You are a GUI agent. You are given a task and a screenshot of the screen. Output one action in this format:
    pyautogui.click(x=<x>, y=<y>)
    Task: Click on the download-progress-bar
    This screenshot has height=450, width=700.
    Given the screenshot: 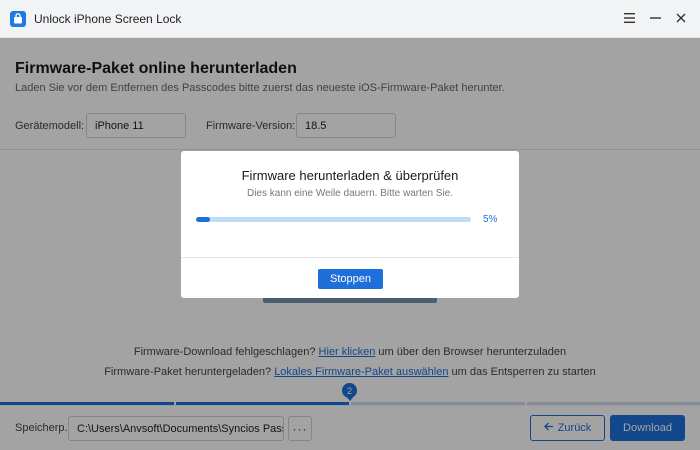 What is the action you would take?
    pyautogui.click(x=333, y=219)
    